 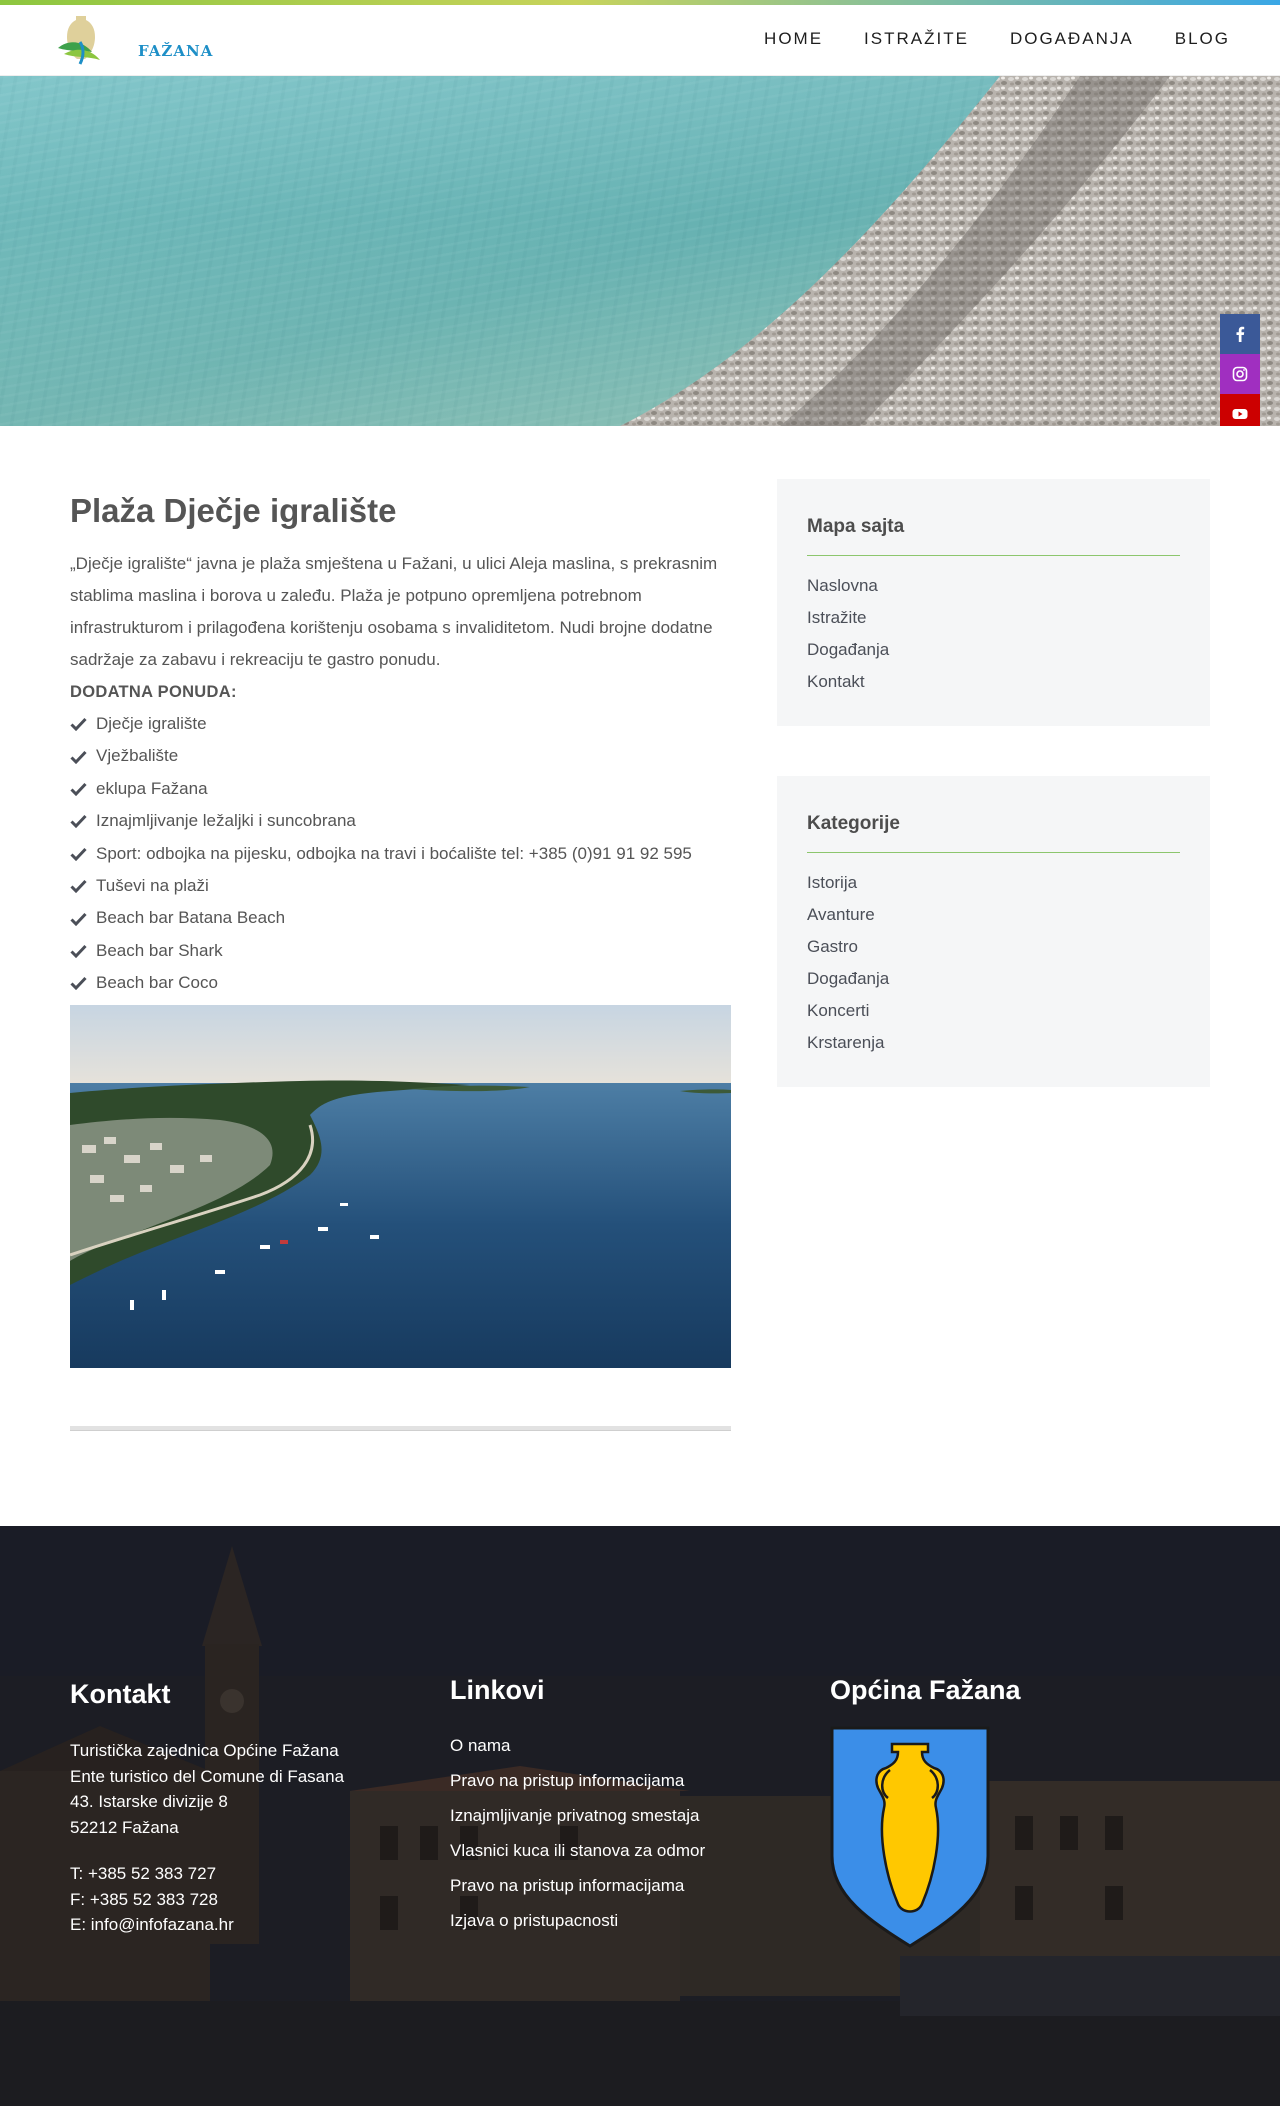 I want to click on widget-title: Mapa sajta, so click(x=993, y=535).